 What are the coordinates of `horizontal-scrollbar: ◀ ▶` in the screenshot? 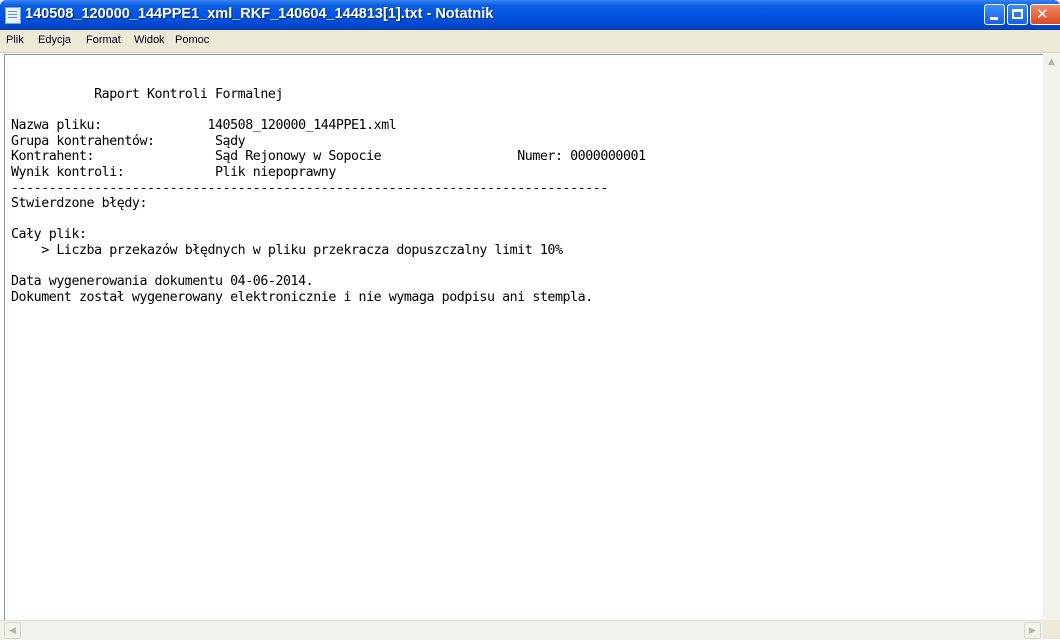 It's located at (521, 630).